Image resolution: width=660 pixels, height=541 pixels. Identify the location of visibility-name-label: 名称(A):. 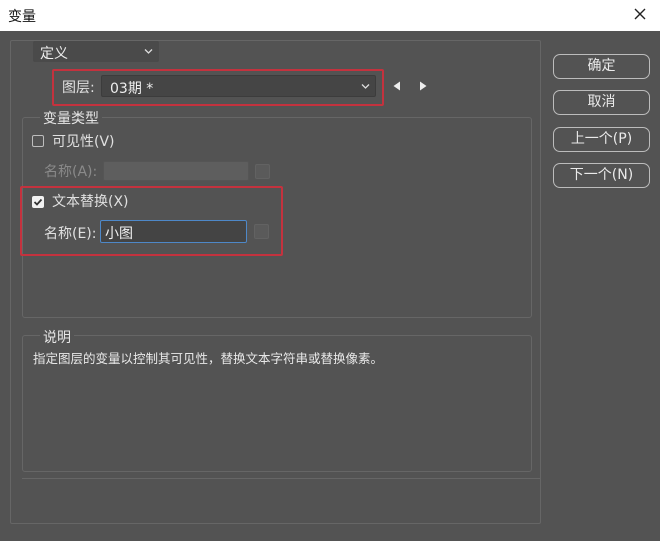
(71, 172).